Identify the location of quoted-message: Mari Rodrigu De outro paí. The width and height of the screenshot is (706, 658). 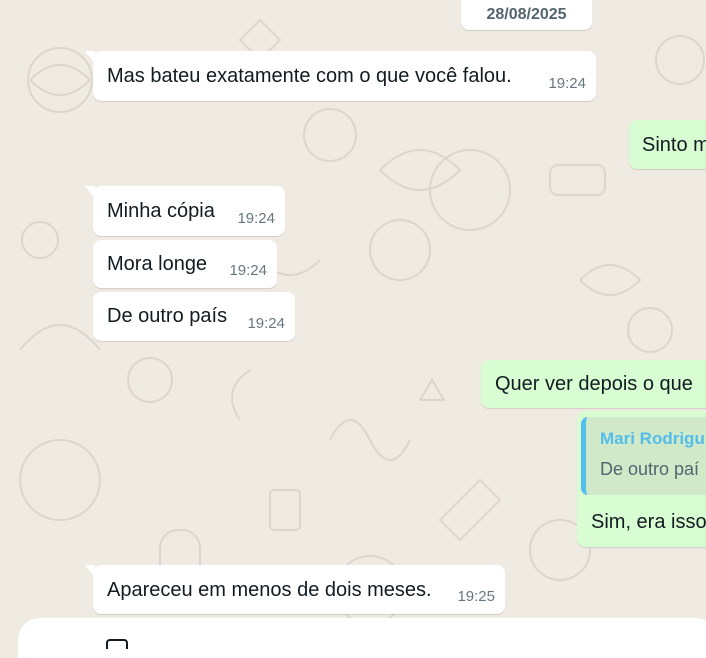
(643, 456).